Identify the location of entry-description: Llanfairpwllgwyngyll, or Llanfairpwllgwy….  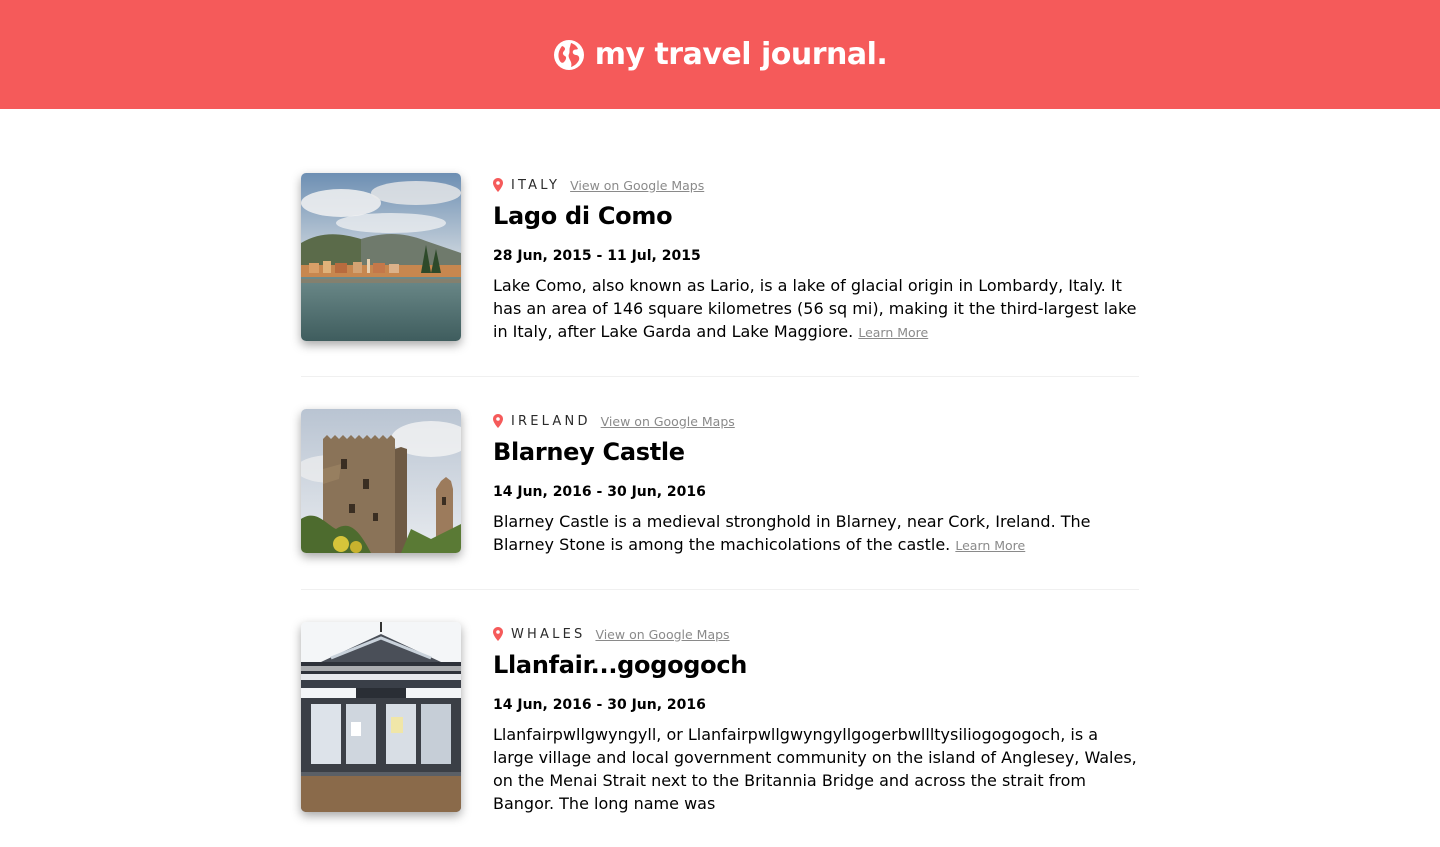
(816, 769).